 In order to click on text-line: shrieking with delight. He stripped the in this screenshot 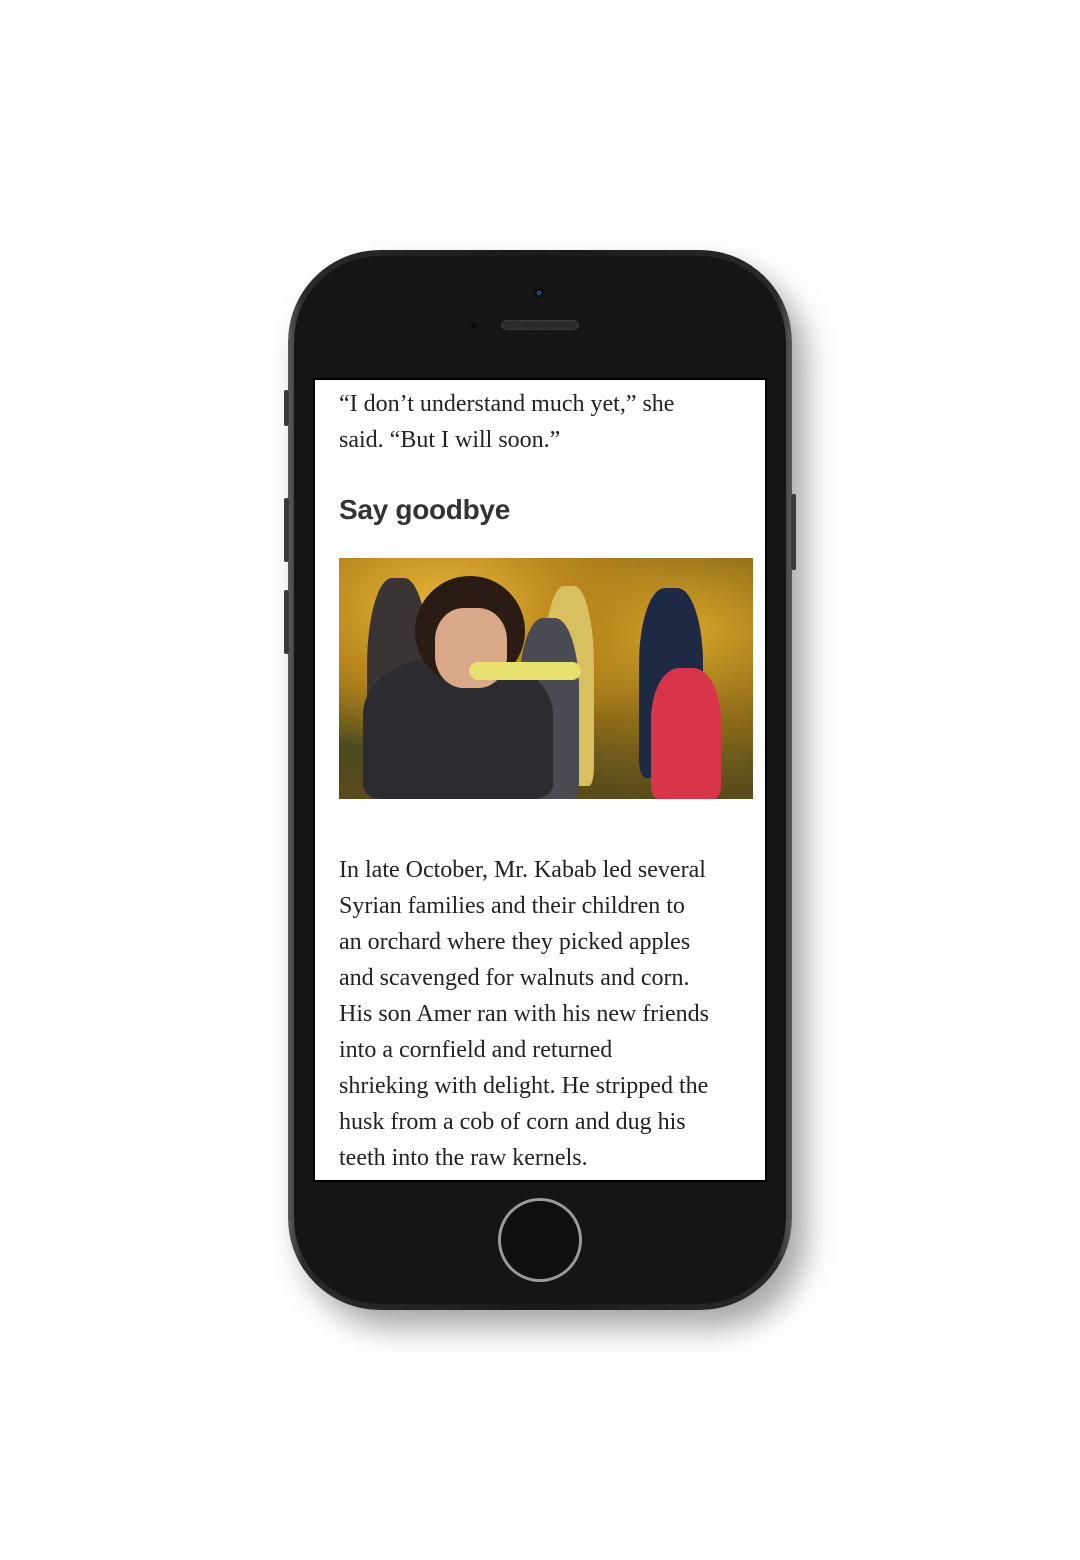, I will do `click(524, 1086)`.